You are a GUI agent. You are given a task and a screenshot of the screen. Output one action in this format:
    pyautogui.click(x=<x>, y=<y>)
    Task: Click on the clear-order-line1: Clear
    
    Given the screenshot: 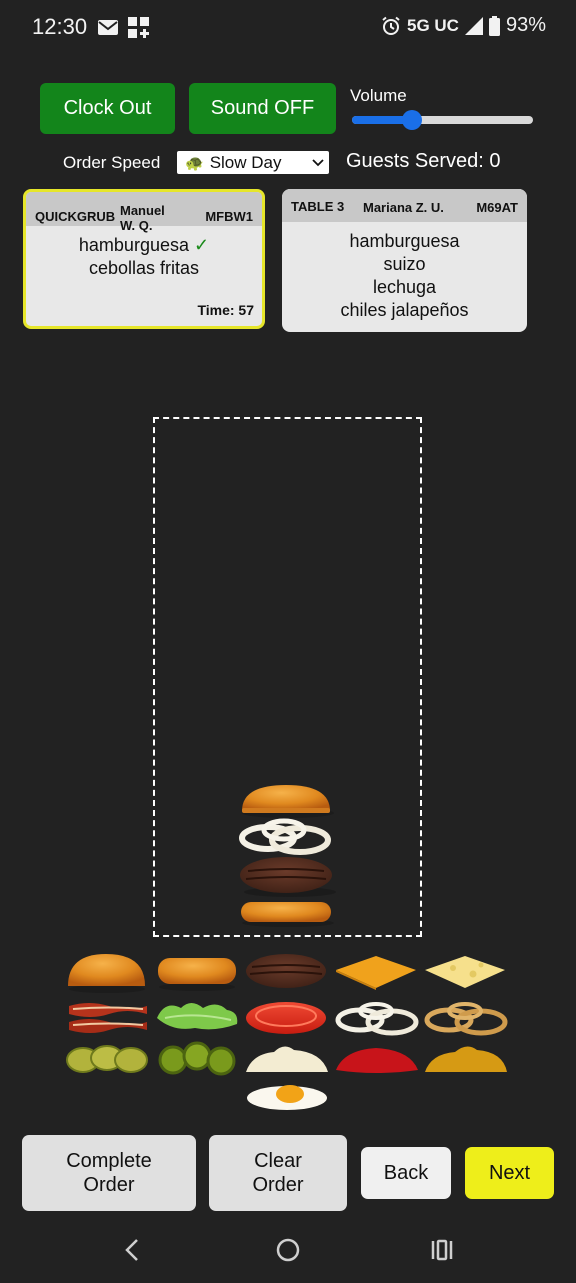 What is the action you would take?
    pyautogui.click(x=278, y=1161)
    